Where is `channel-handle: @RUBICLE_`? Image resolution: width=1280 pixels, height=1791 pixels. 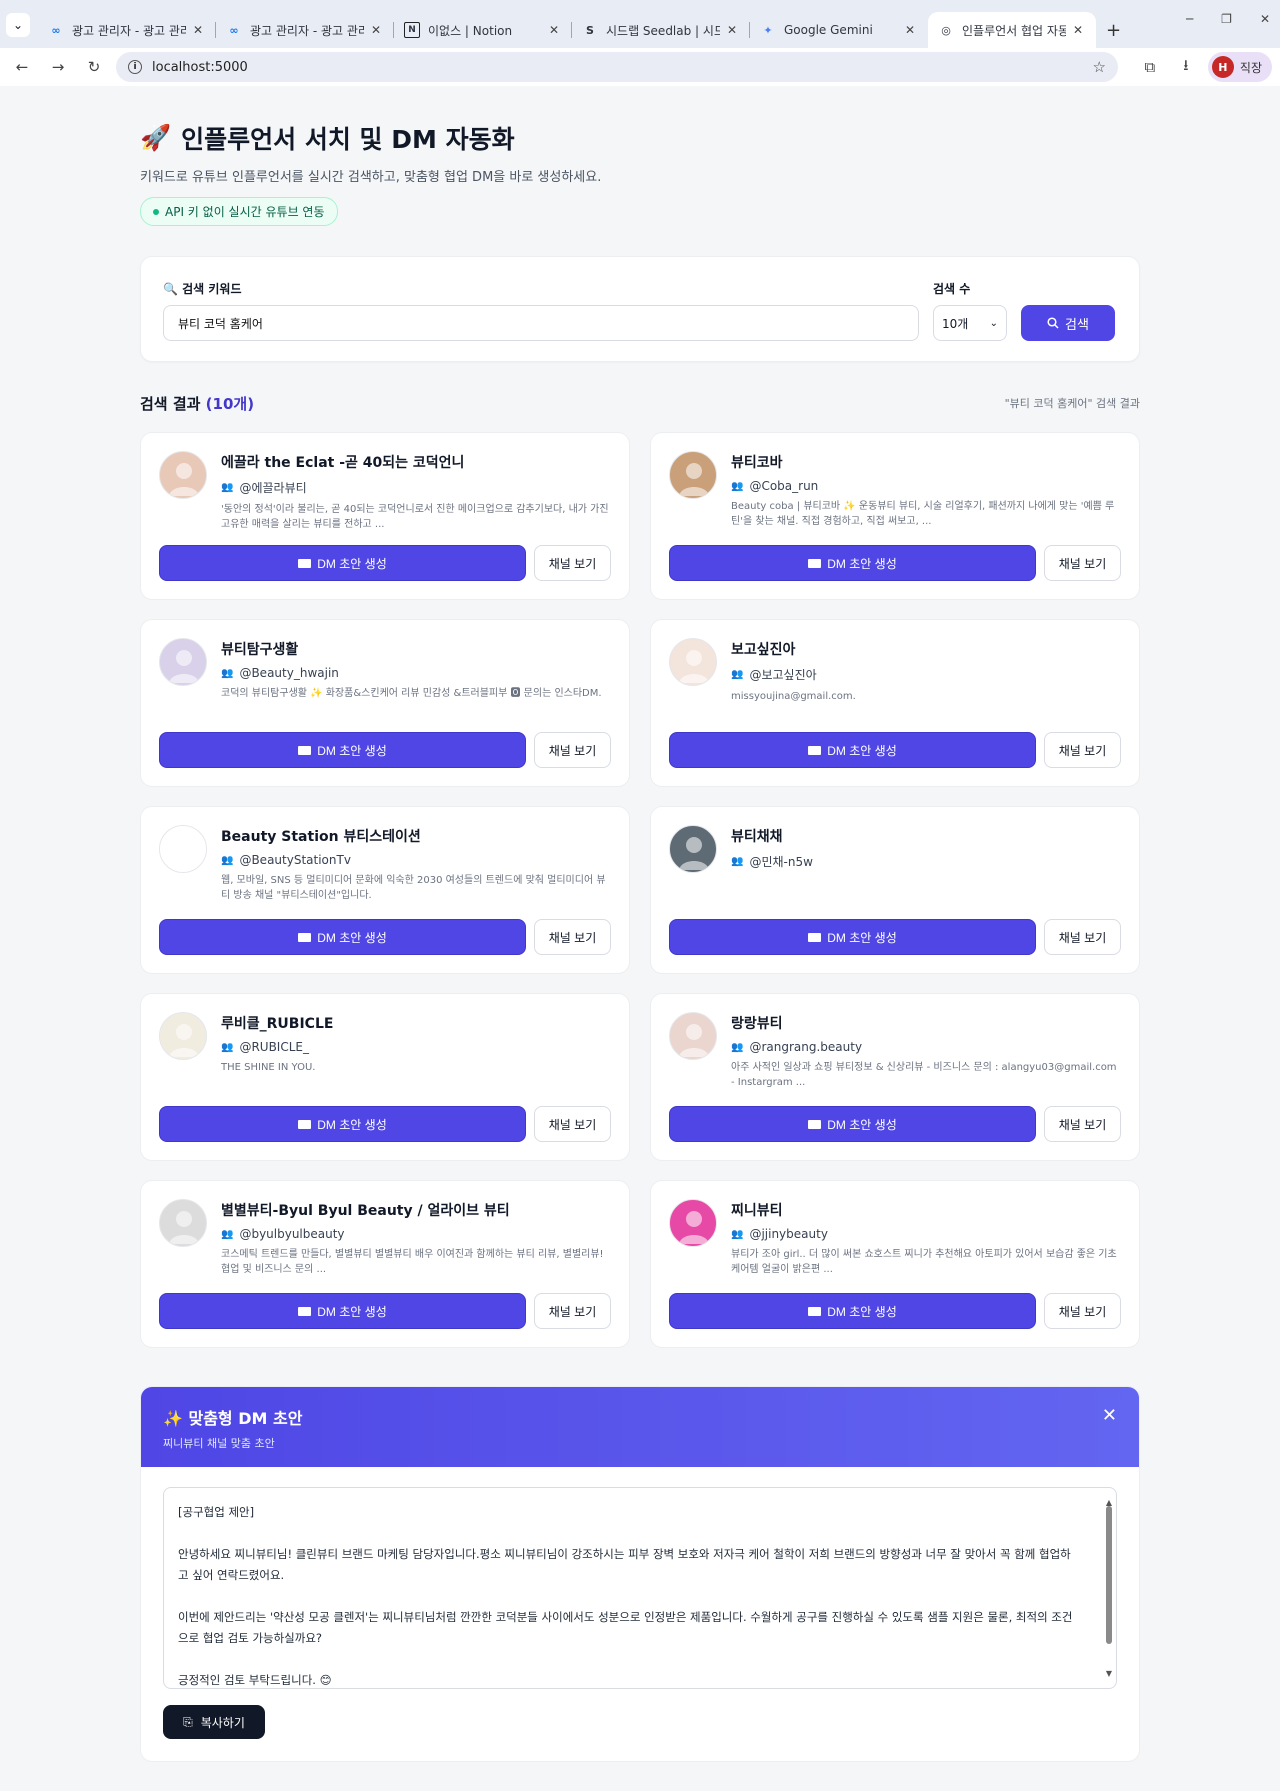 channel-handle: @RUBICLE_ is located at coordinates (274, 1047).